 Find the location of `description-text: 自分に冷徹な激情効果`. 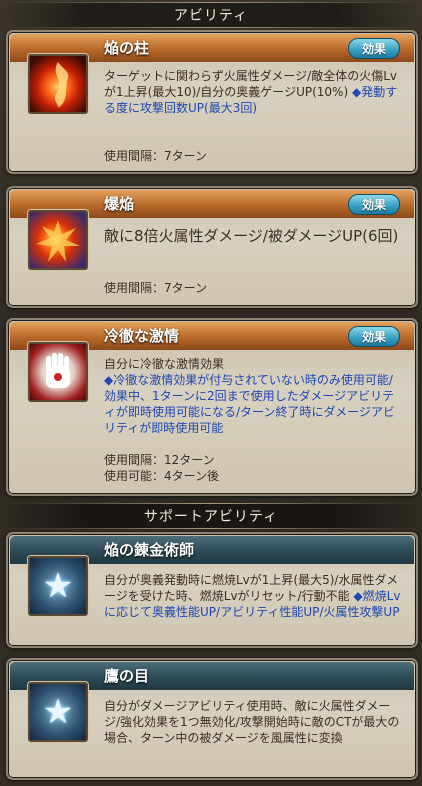

description-text: 自分に冷徹な激情効果 is located at coordinates (164, 364).